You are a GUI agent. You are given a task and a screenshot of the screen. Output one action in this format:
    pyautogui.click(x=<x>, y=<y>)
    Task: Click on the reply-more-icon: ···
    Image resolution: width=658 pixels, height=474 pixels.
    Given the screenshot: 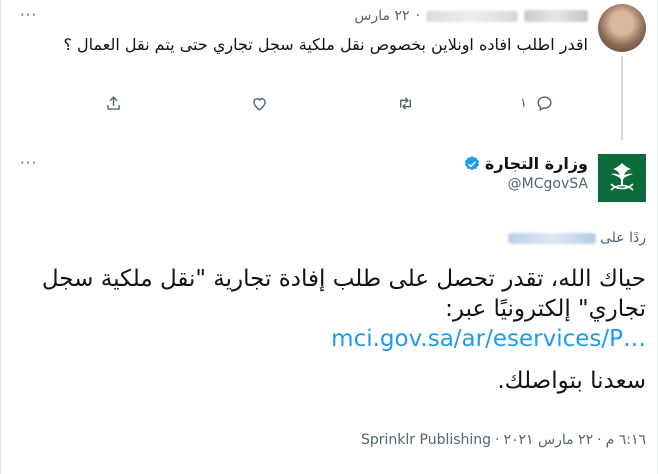 What is the action you would take?
    pyautogui.click(x=28, y=15)
    